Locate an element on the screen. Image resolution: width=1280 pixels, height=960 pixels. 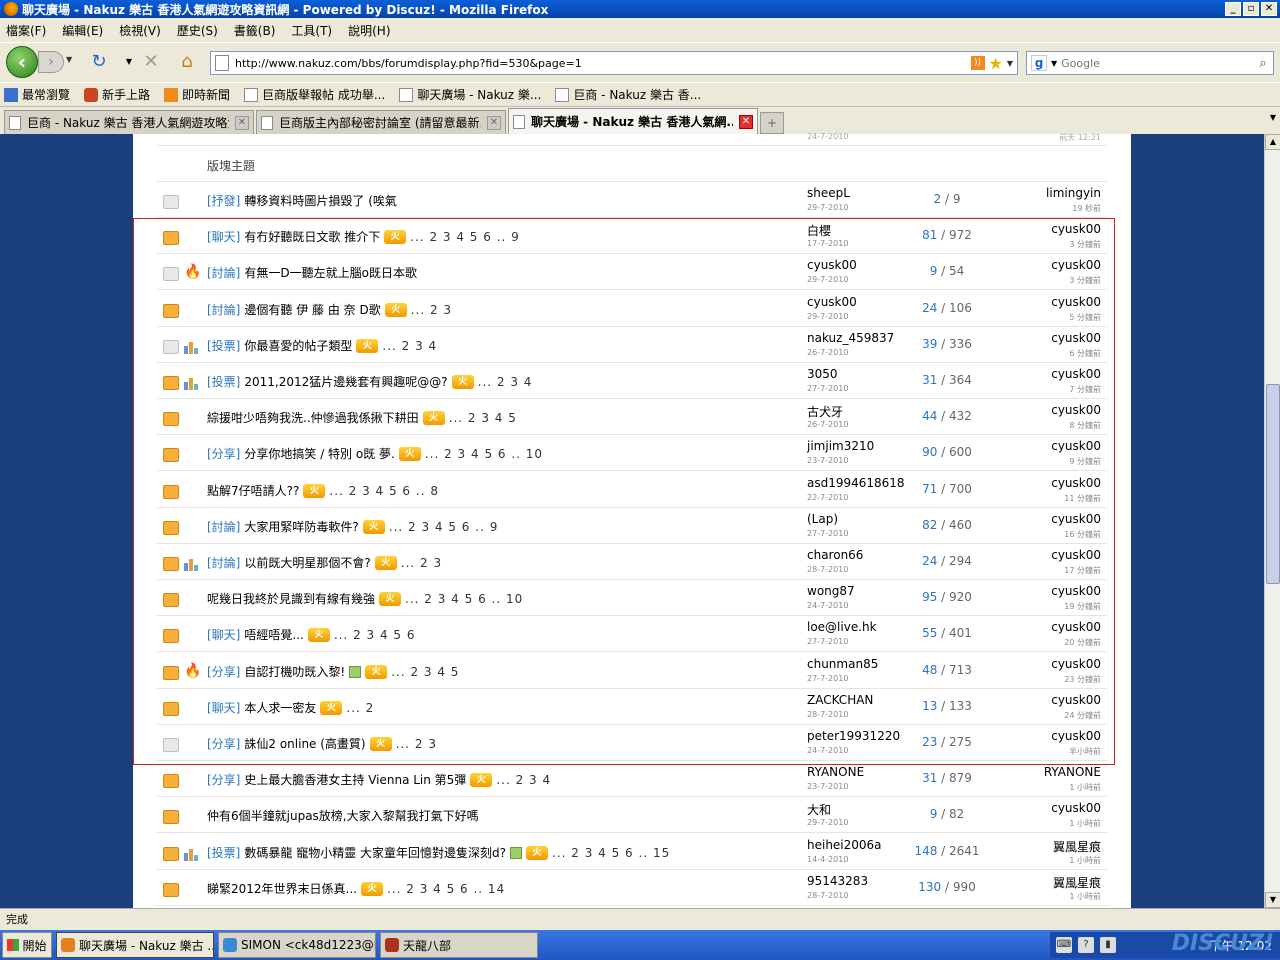
last-post-time: 17 分鐘前 is located at coordinates (1082, 570).